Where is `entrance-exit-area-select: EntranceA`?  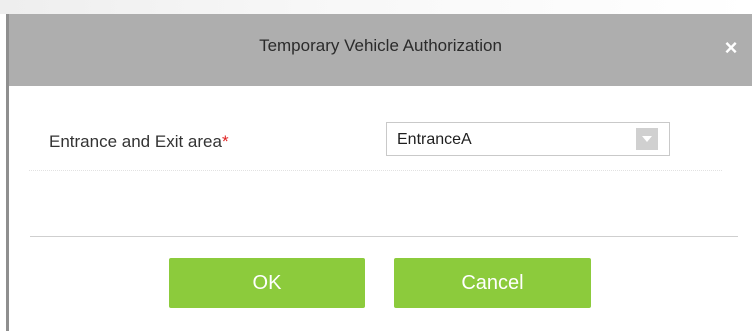 entrance-exit-area-select: EntranceA is located at coordinates (528, 139).